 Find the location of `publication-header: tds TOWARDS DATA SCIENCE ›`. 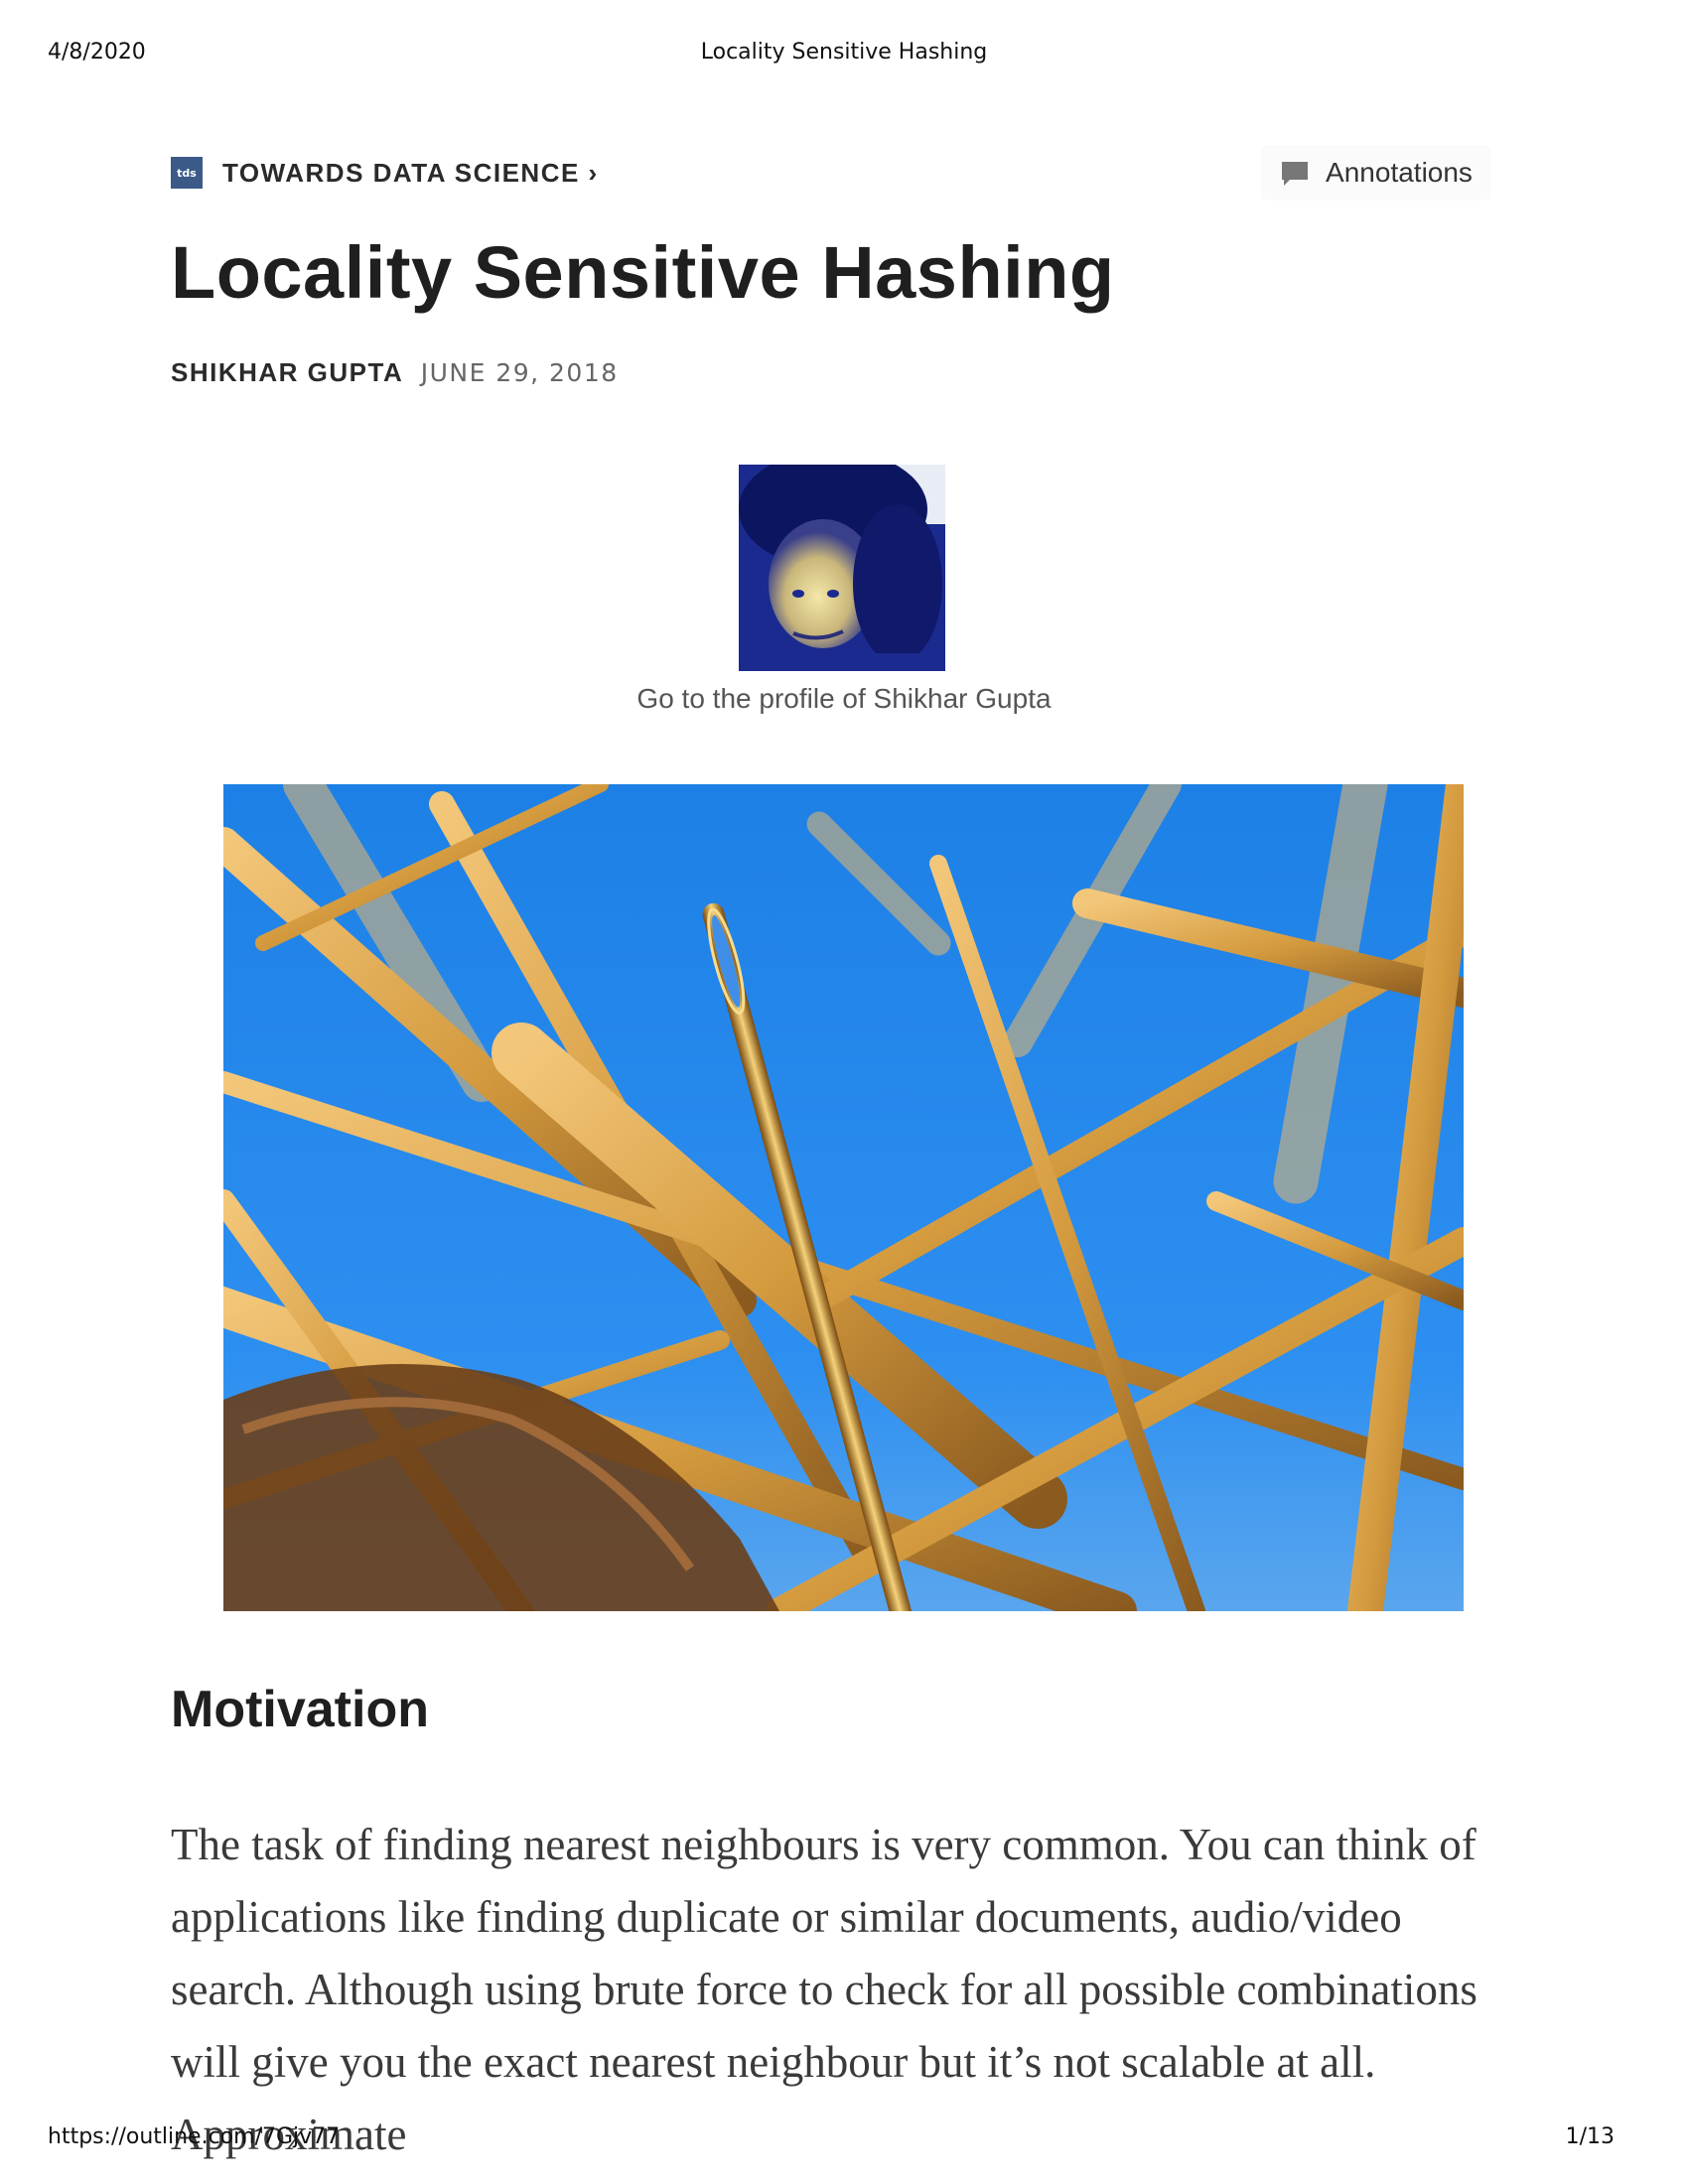

publication-header: tds TOWARDS DATA SCIENCE › is located at coordinates (385, 173).